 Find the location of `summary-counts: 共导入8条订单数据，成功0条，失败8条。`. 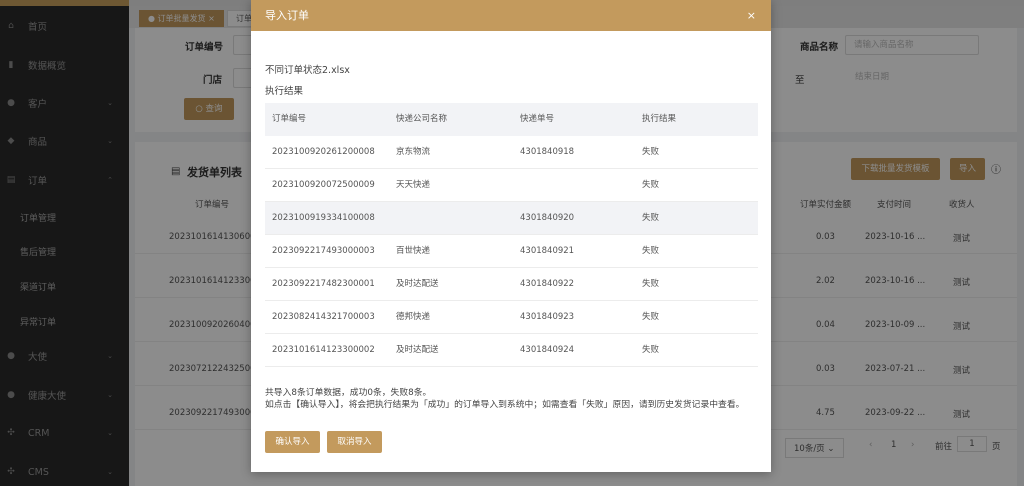

summary-counts: 共导入8条订单数据，成功0条，失败8条。 is located at coordinates (348, 393).